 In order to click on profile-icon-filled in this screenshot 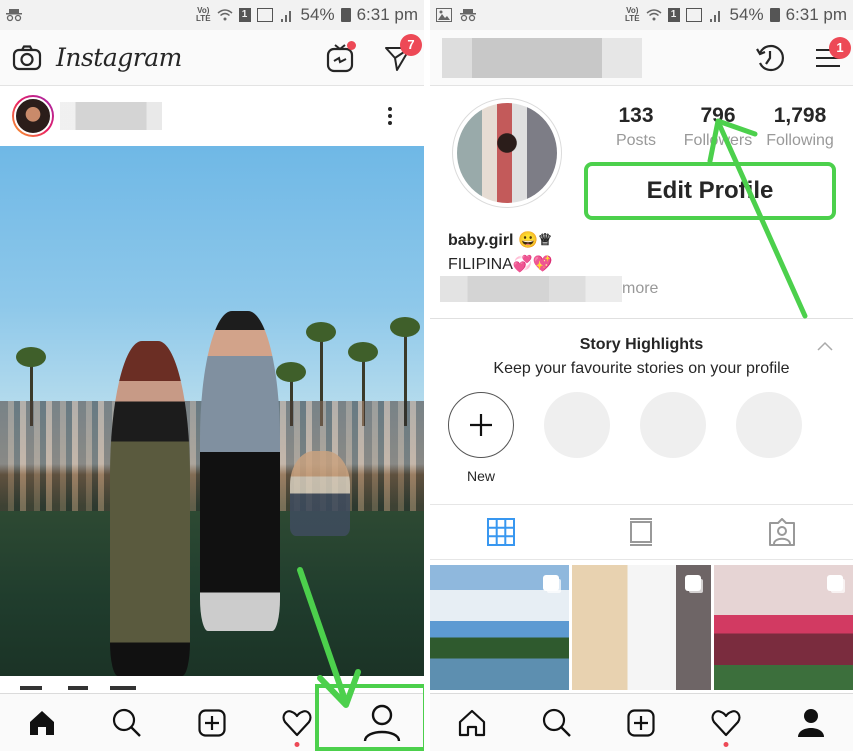, I will do `click(810, 722)`.